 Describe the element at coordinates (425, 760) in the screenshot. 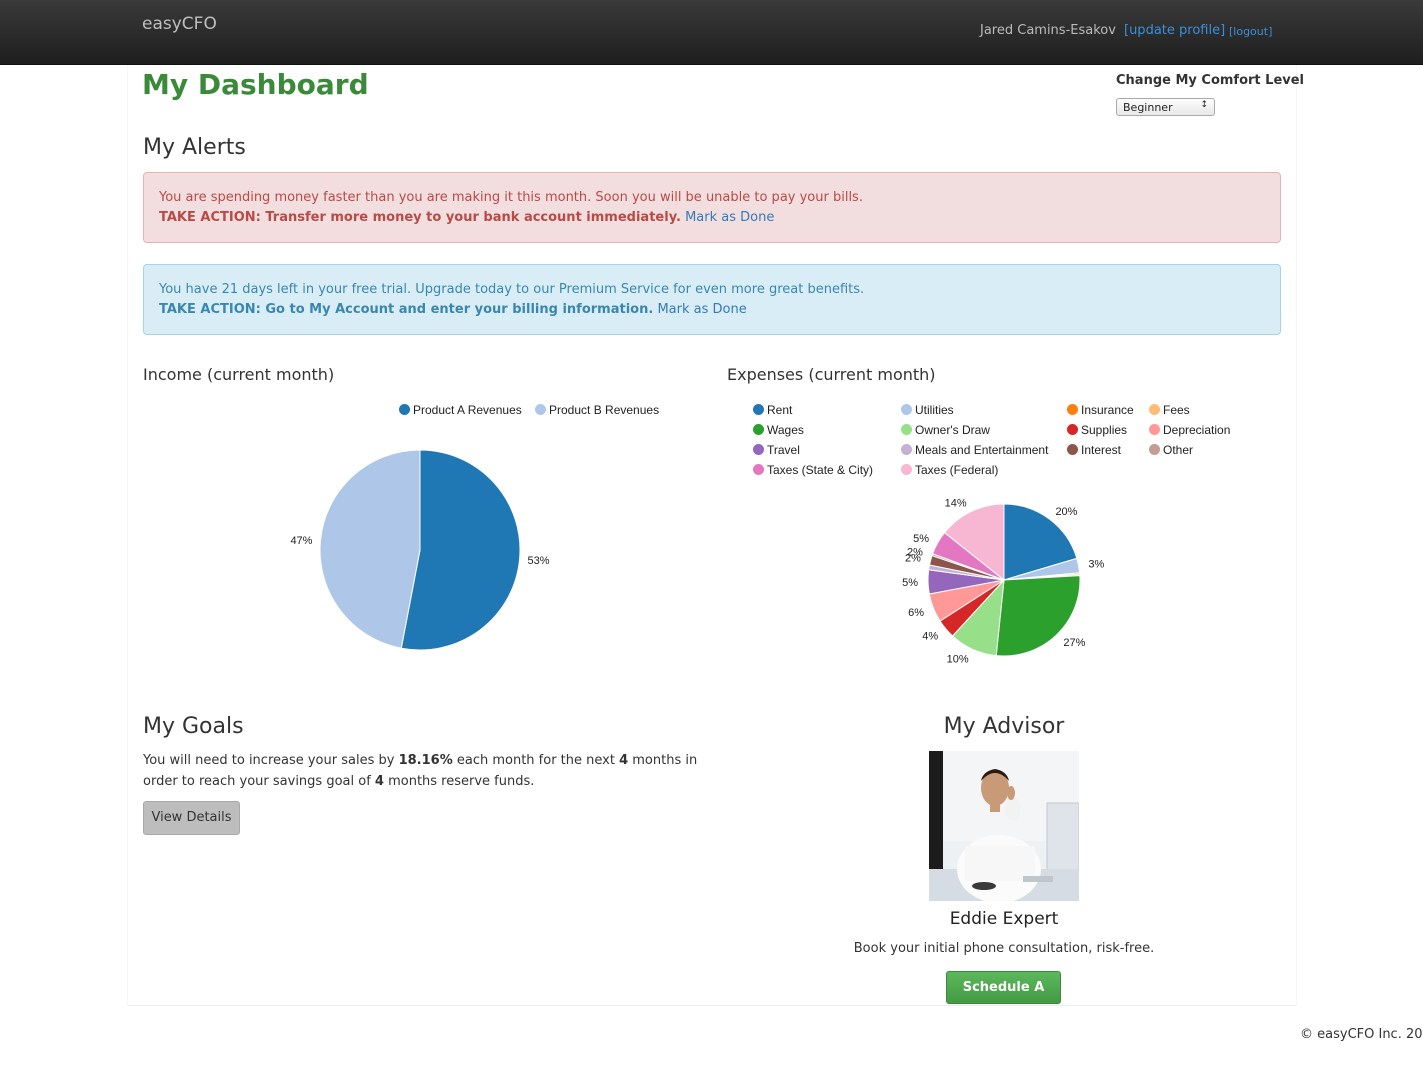

I see `goal-growth-rate: 18.16%` at that location.